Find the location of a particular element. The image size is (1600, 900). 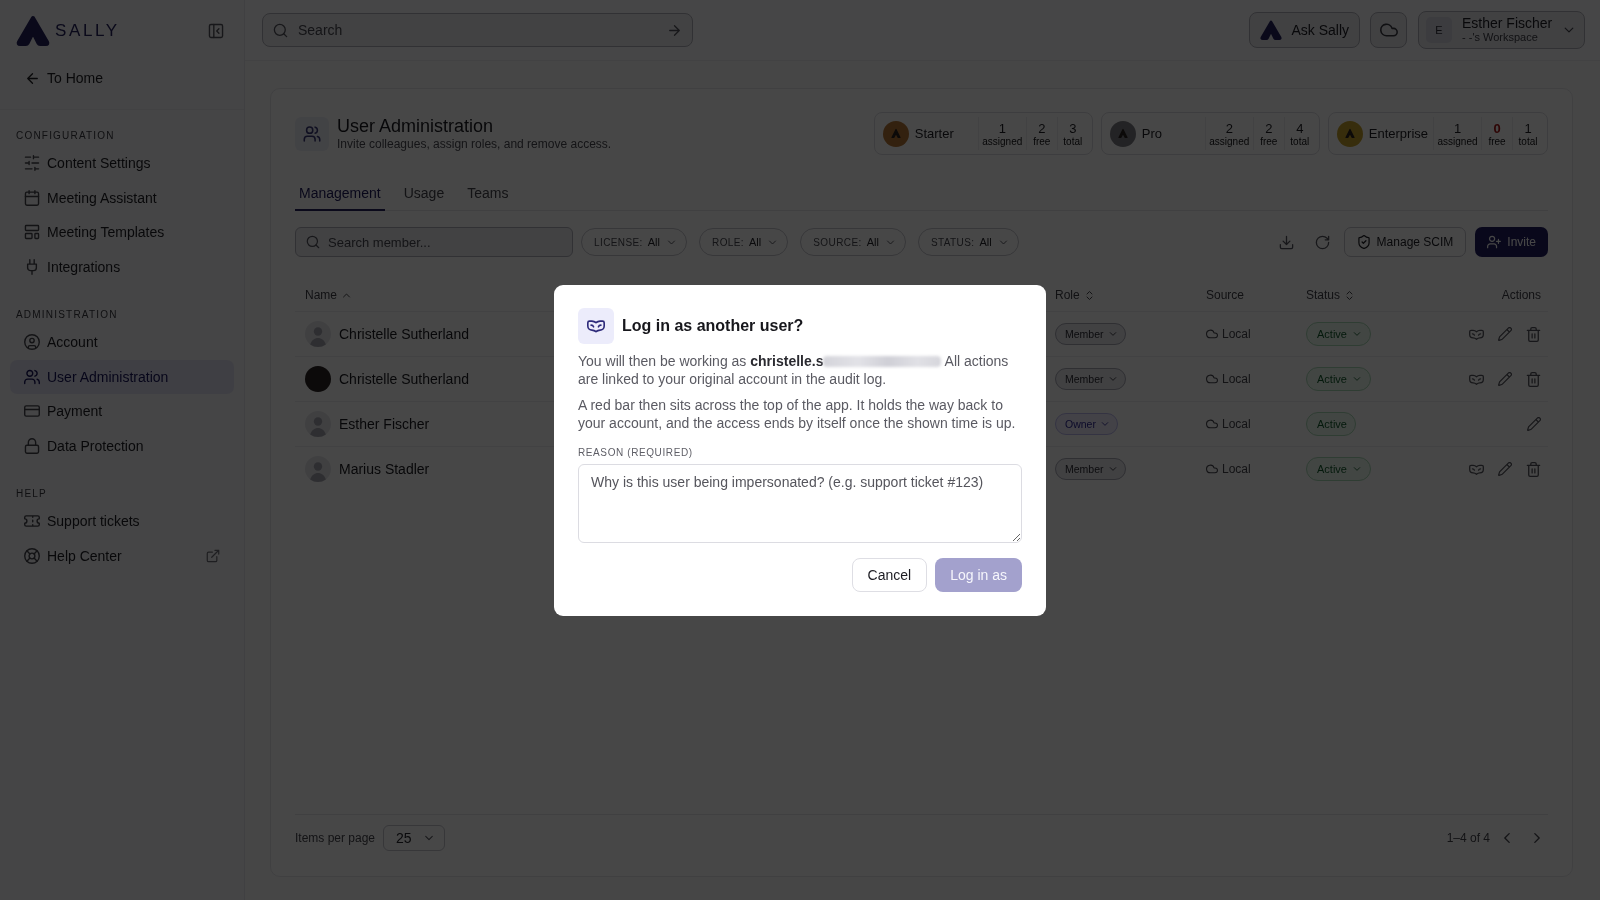

member-name: Marius Stadler is located at coordinates (384, 469).